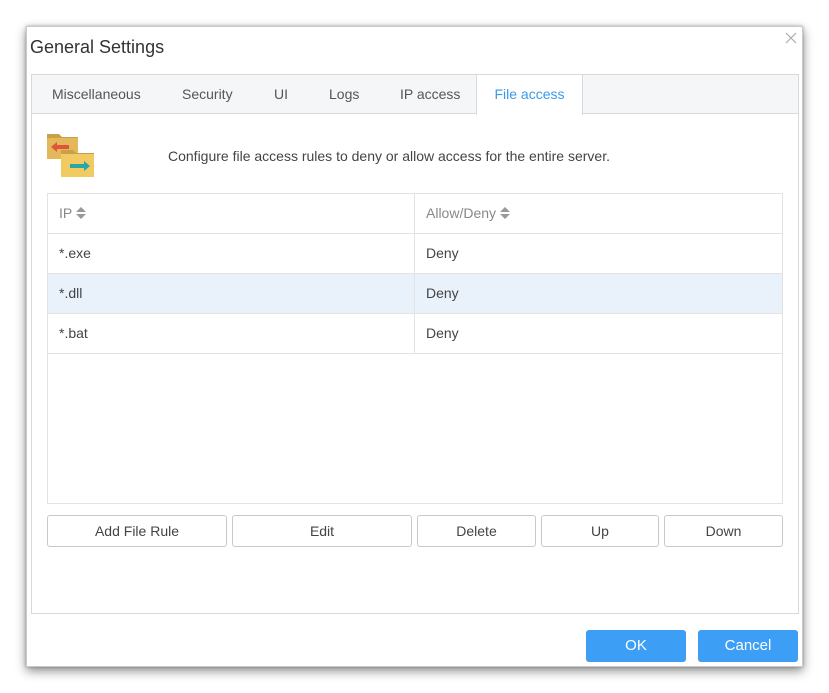  I want to click on table-row: *.dll Deny, so click(415, 294).